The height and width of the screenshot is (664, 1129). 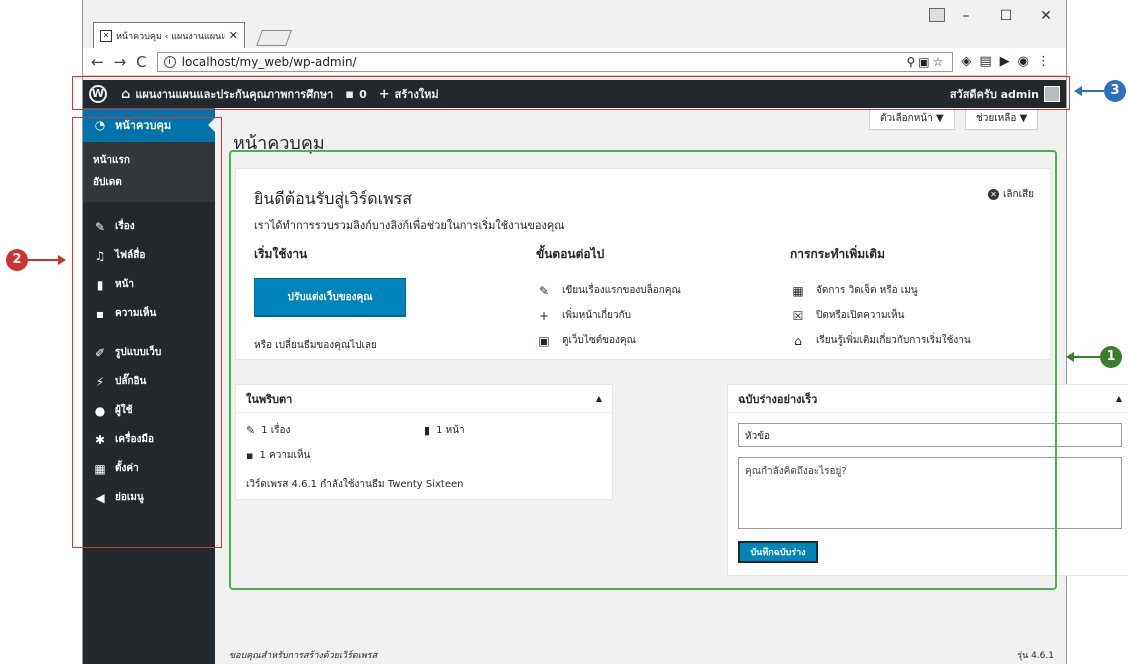 I want to click on callout-badge: 3, so click(x=1115, y=91).